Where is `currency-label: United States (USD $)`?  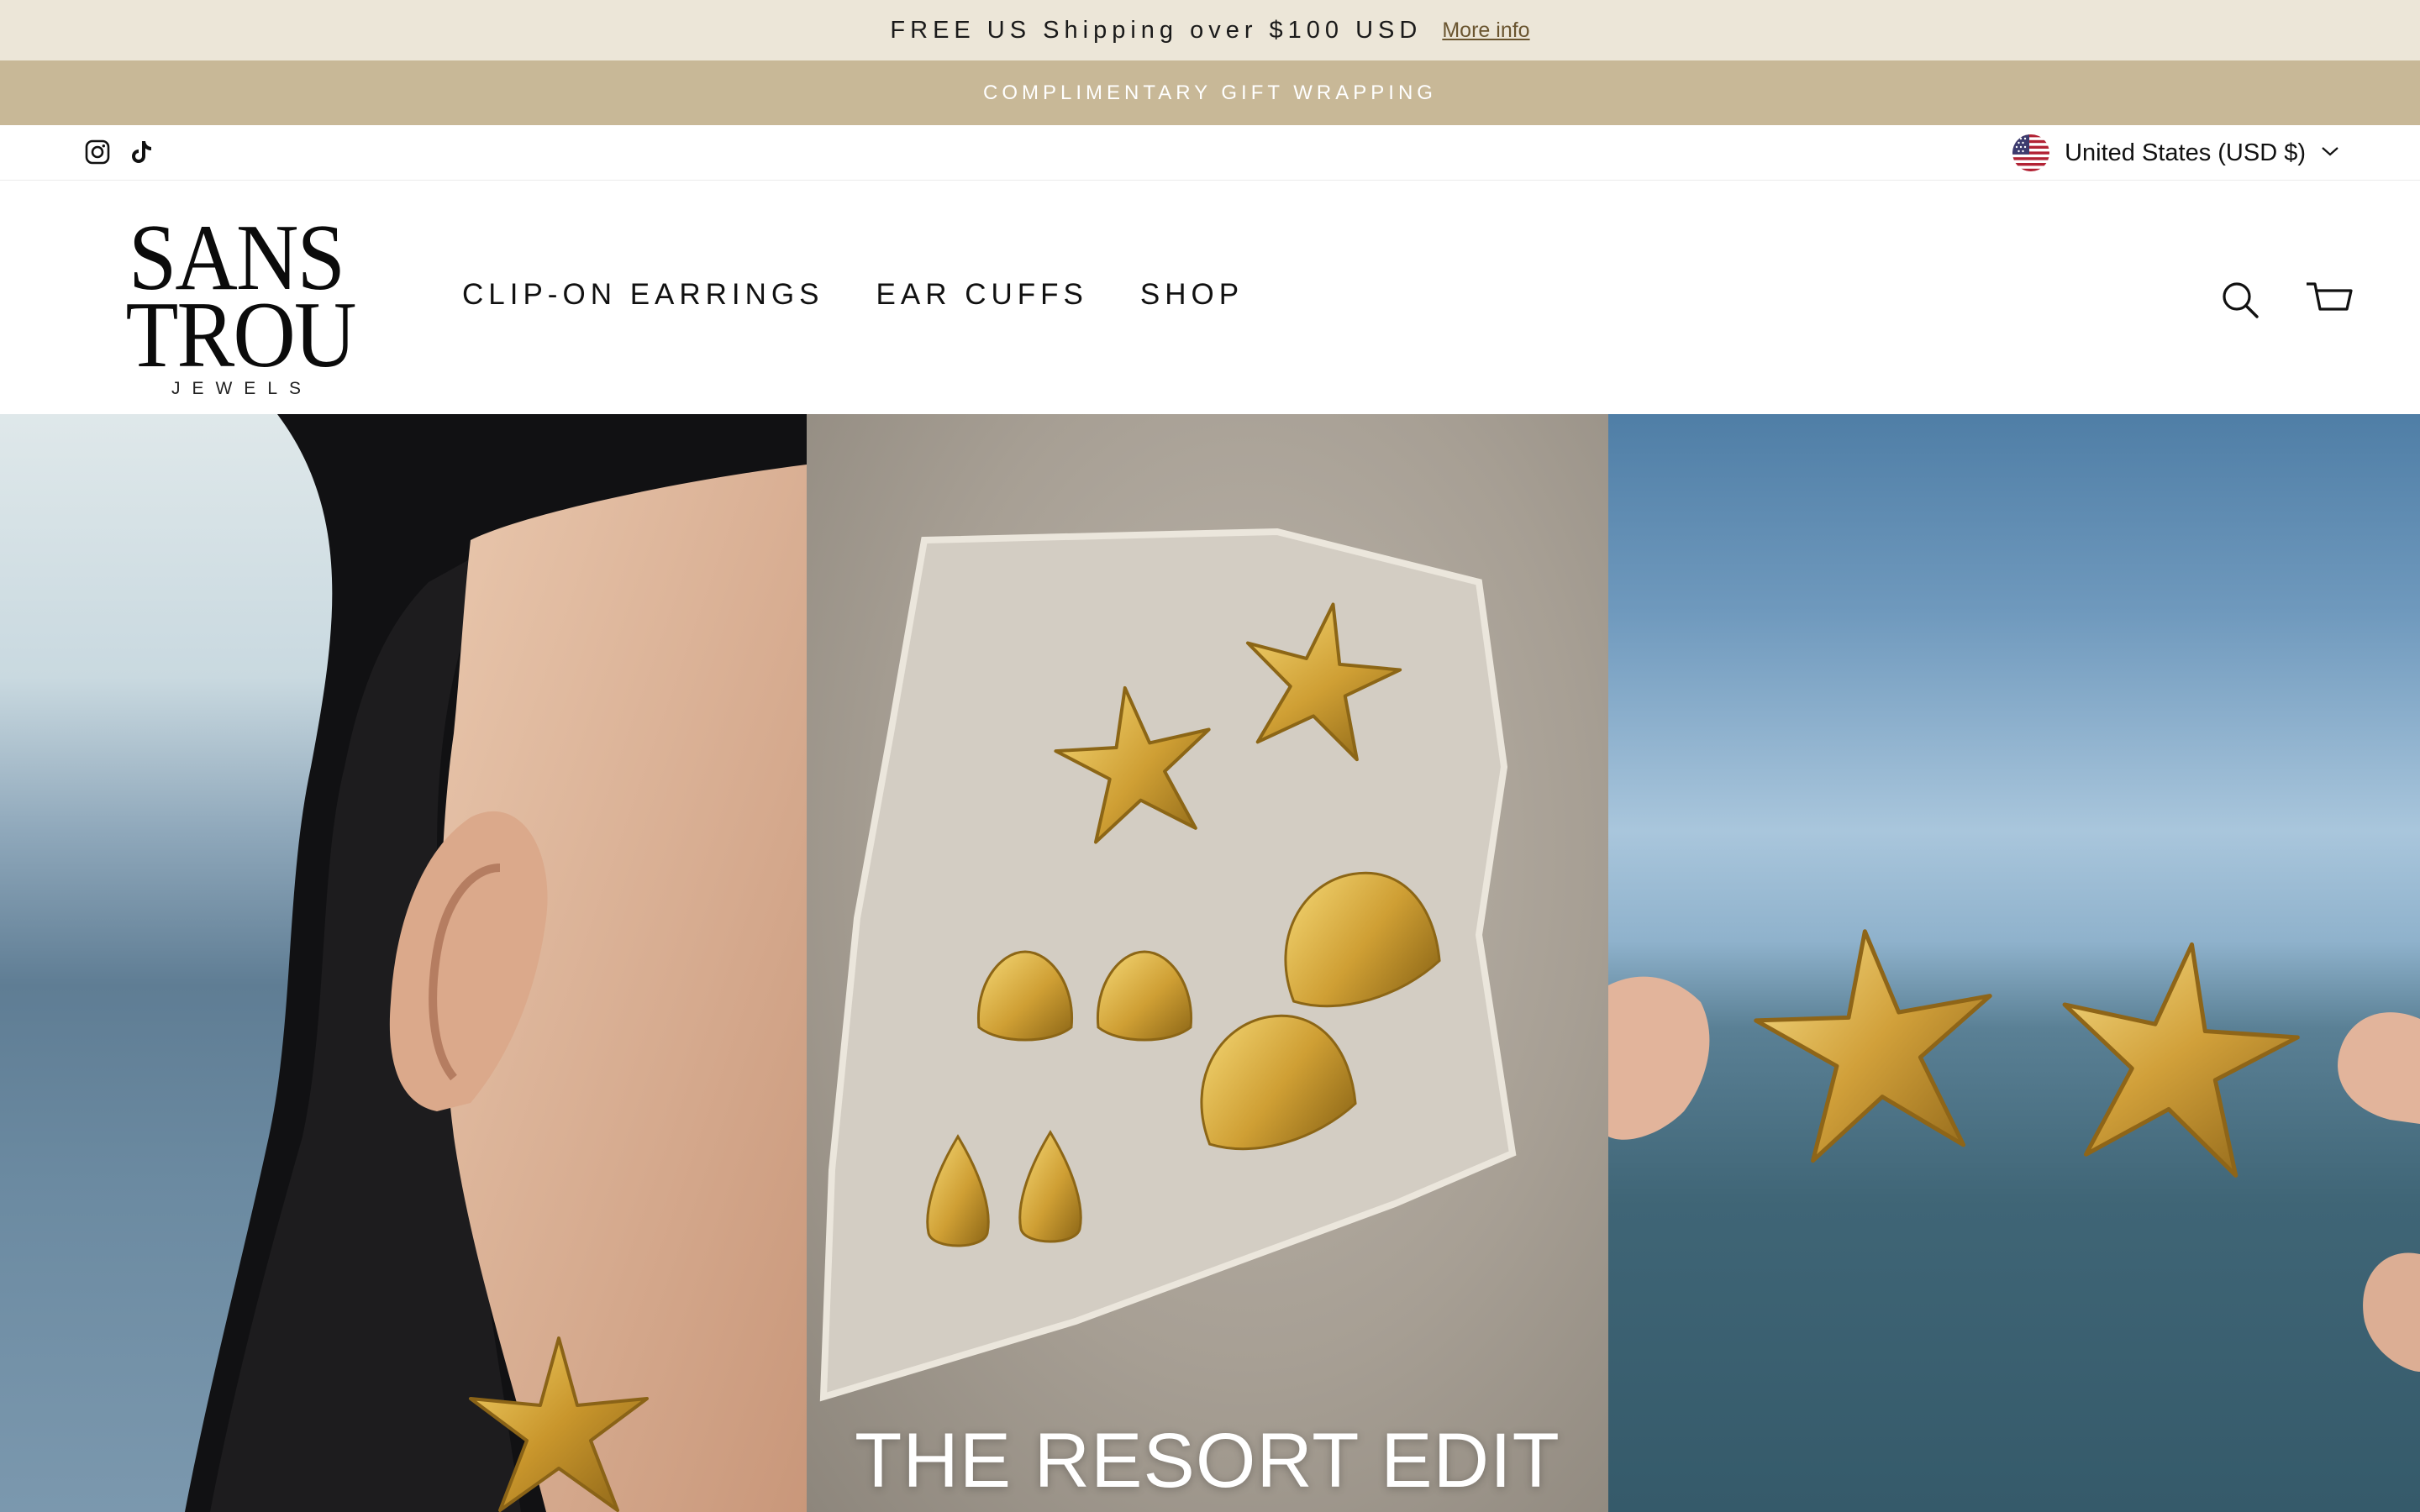 currency-label: United States (USD $) is located at coordinates (2185, 152).